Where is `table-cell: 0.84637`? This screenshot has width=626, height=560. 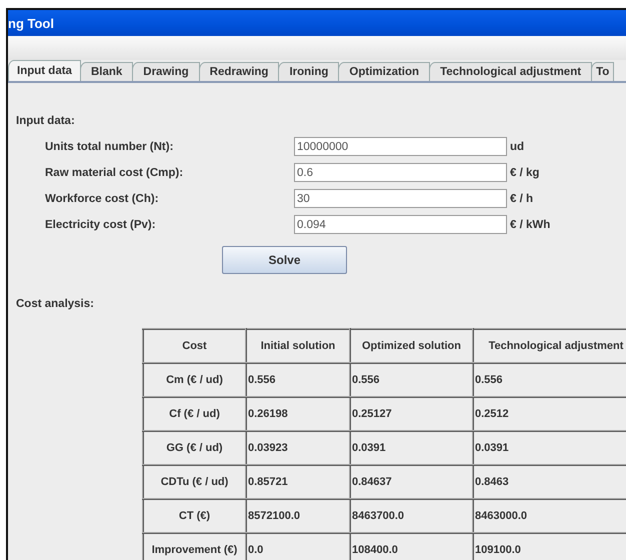
table-cell: 0.84637 is located at coordinates (411, 482).